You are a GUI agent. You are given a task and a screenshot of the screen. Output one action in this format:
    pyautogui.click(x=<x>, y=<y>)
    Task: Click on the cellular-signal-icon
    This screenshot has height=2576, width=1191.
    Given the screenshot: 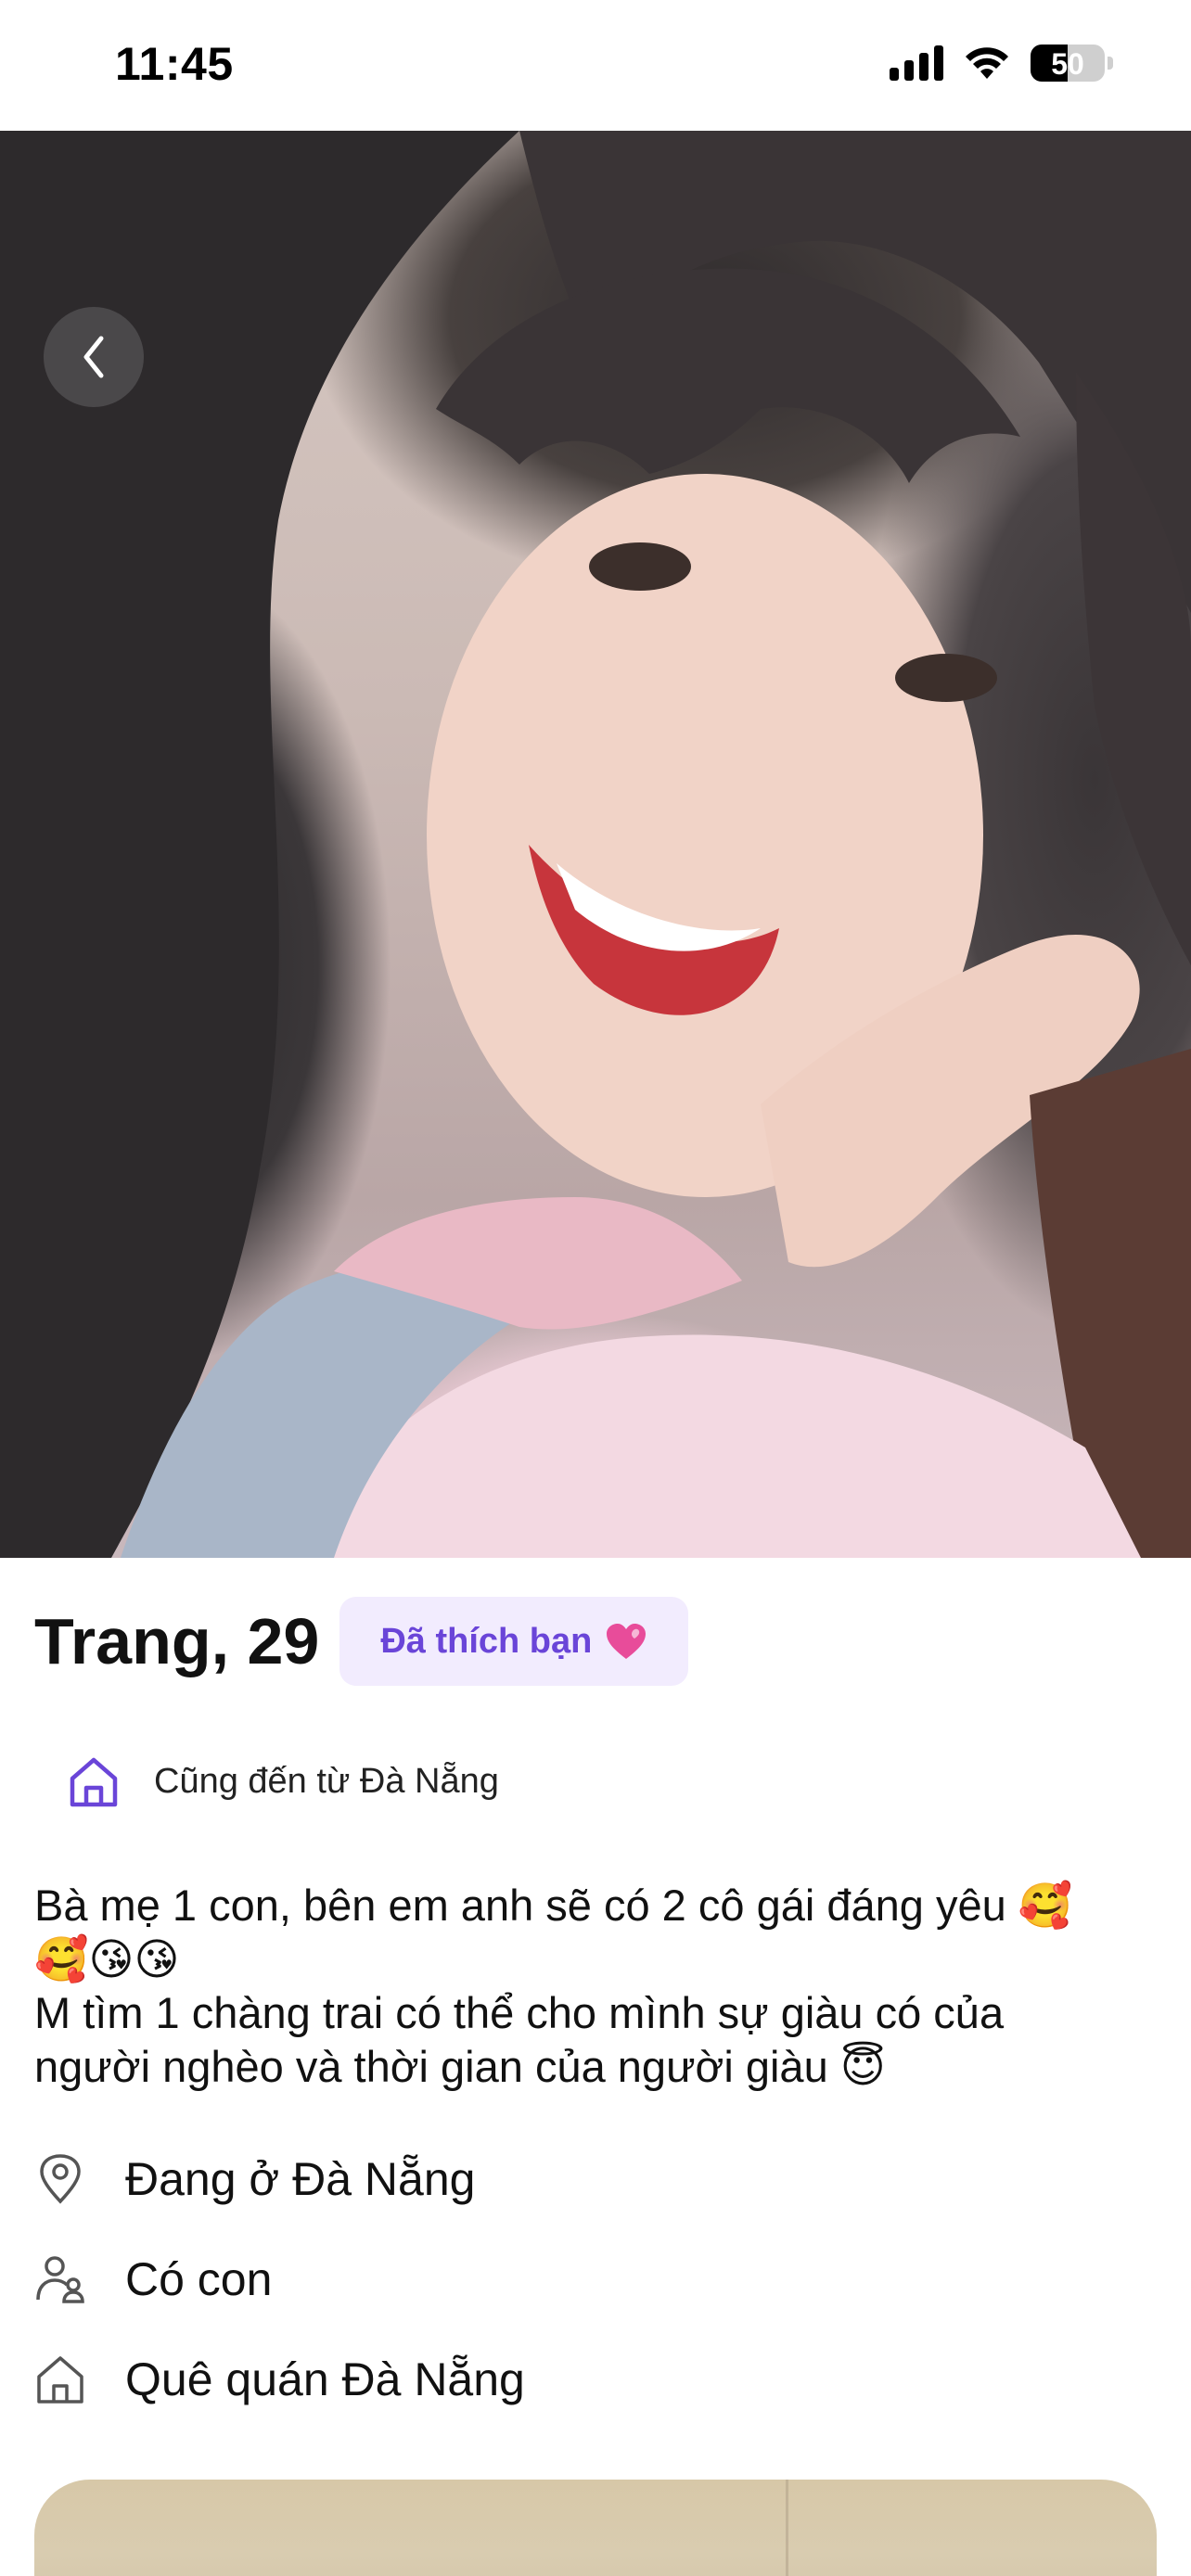 What is the action you would take?
    pyautogui.click(x=916, y=63)
    